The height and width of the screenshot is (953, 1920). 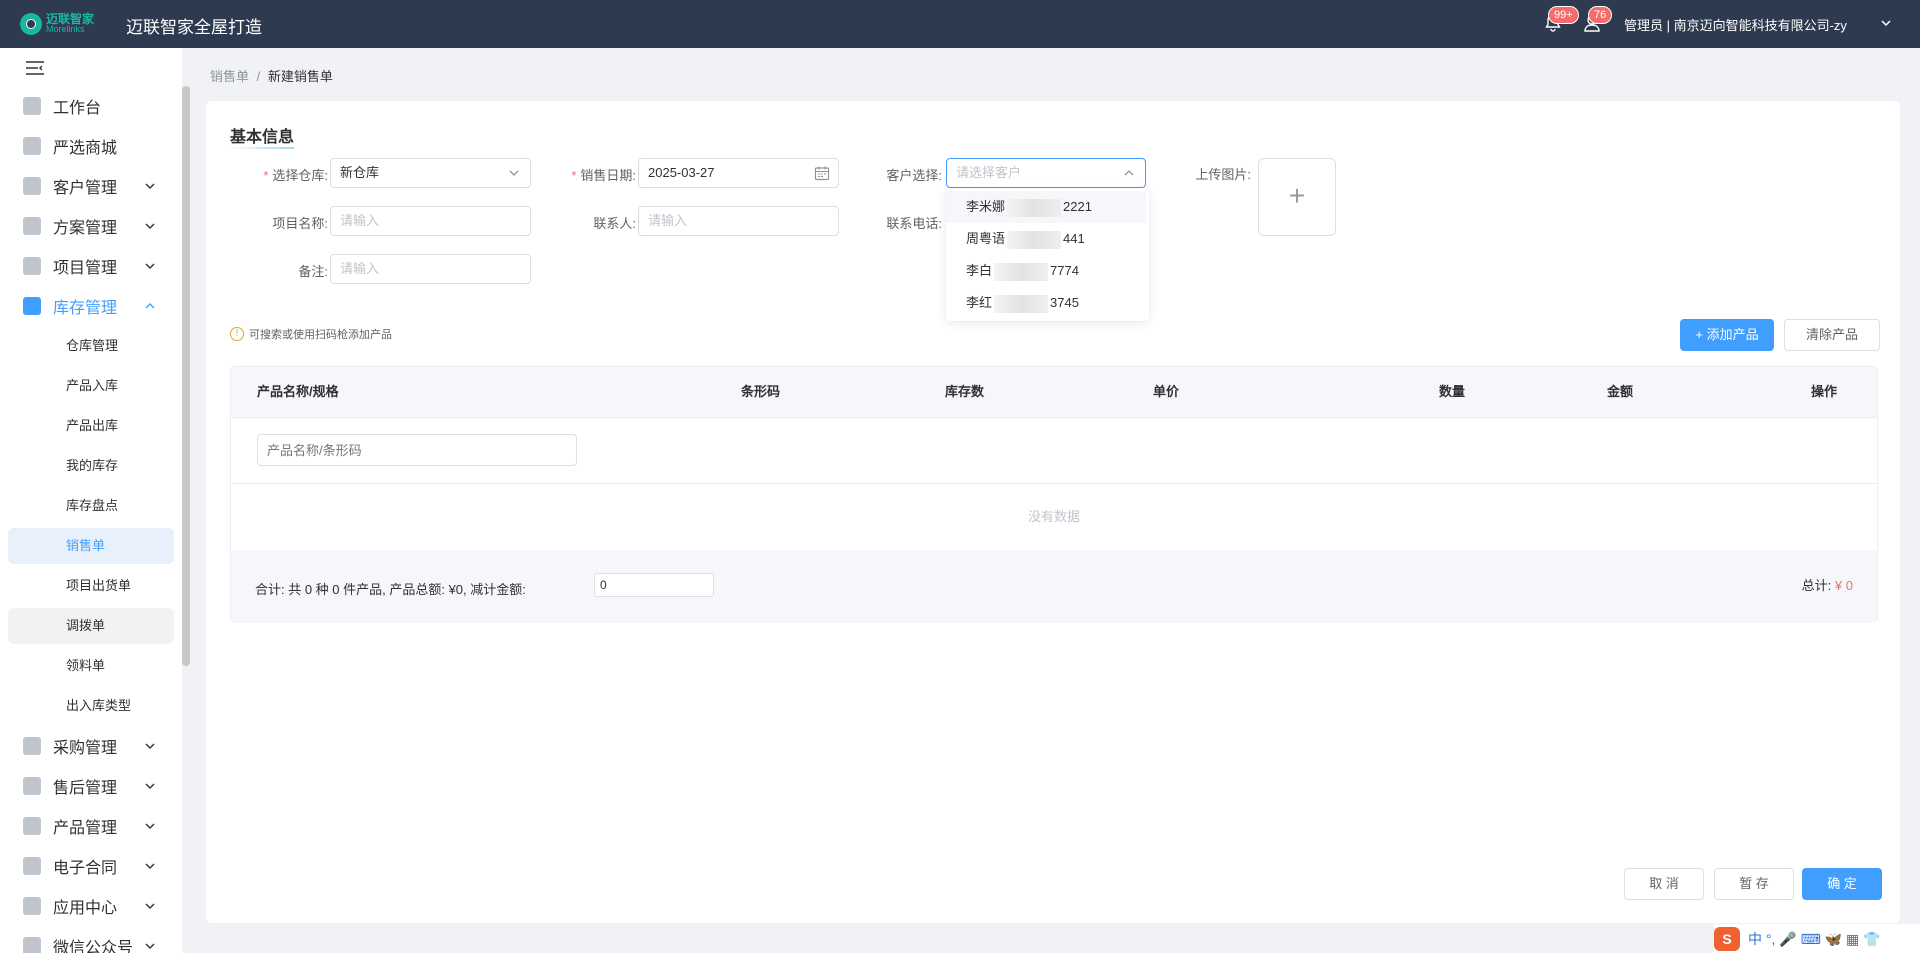 I want to click on col-header-quantity: 数量, so click(x=1452, y=391).